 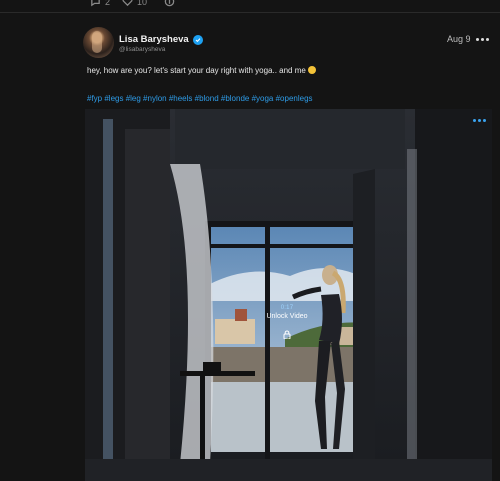 What do you see at coordinates (154, 39) in the screenshot?
I see `author-name: Lisa Barysheva` at bounding box center [154, 39].